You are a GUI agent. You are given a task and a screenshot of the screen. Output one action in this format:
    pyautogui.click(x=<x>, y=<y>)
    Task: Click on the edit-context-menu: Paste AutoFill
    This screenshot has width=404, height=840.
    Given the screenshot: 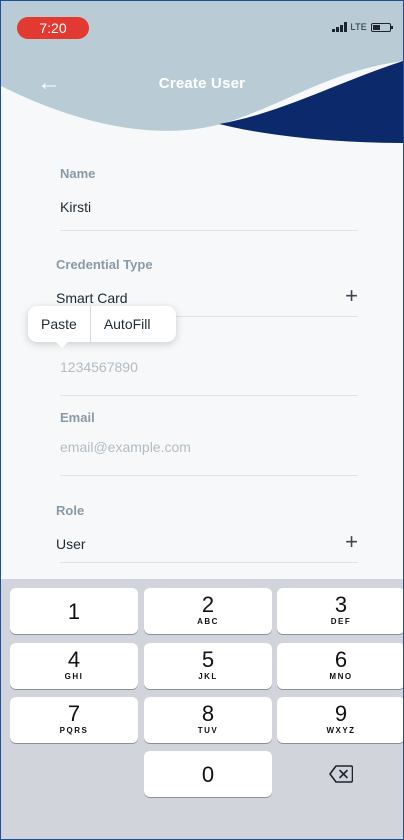 What is the action you would take?
    pyautogui.click(x=102, y=327)
    